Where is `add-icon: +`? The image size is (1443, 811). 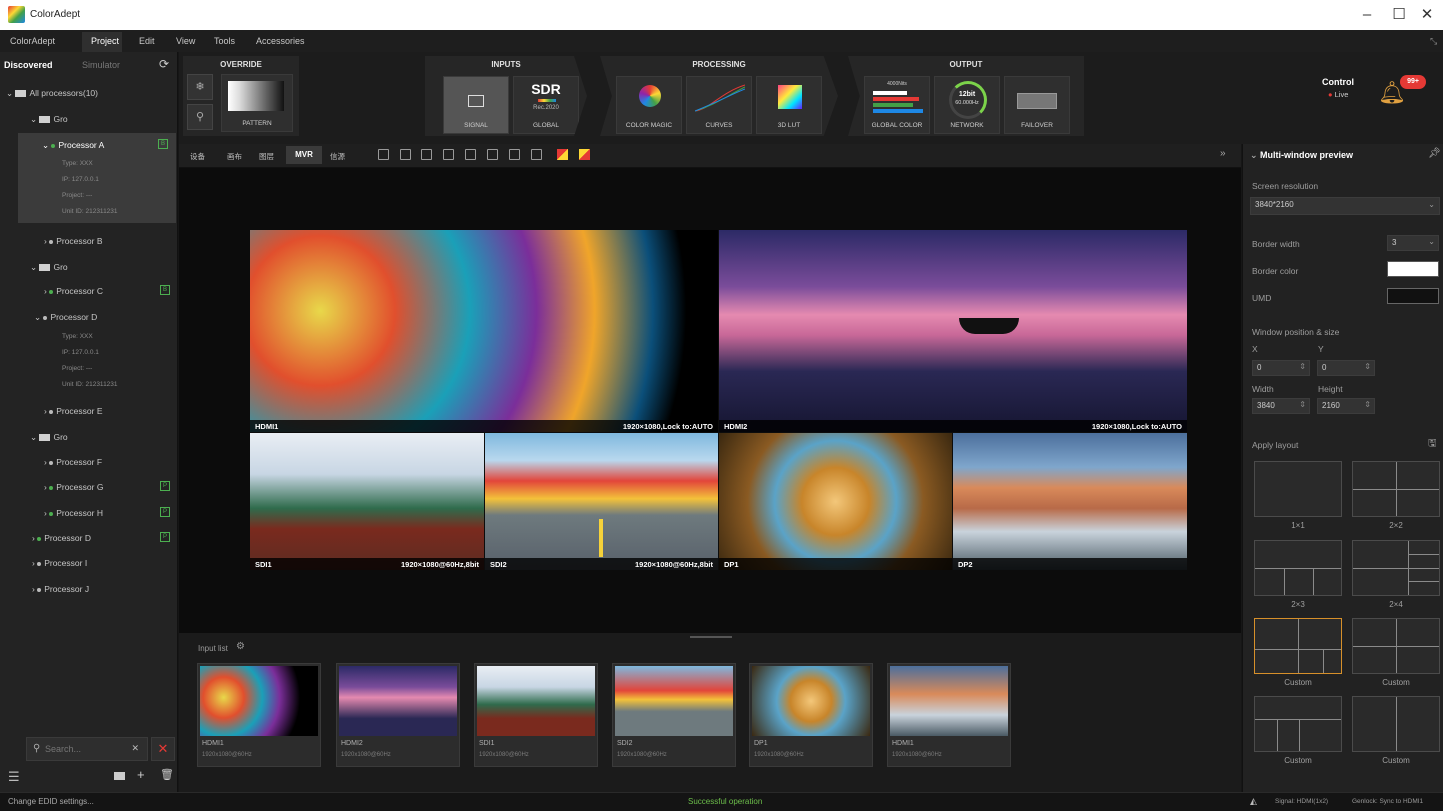
add-icon: + is located at coordinates (141, 774).